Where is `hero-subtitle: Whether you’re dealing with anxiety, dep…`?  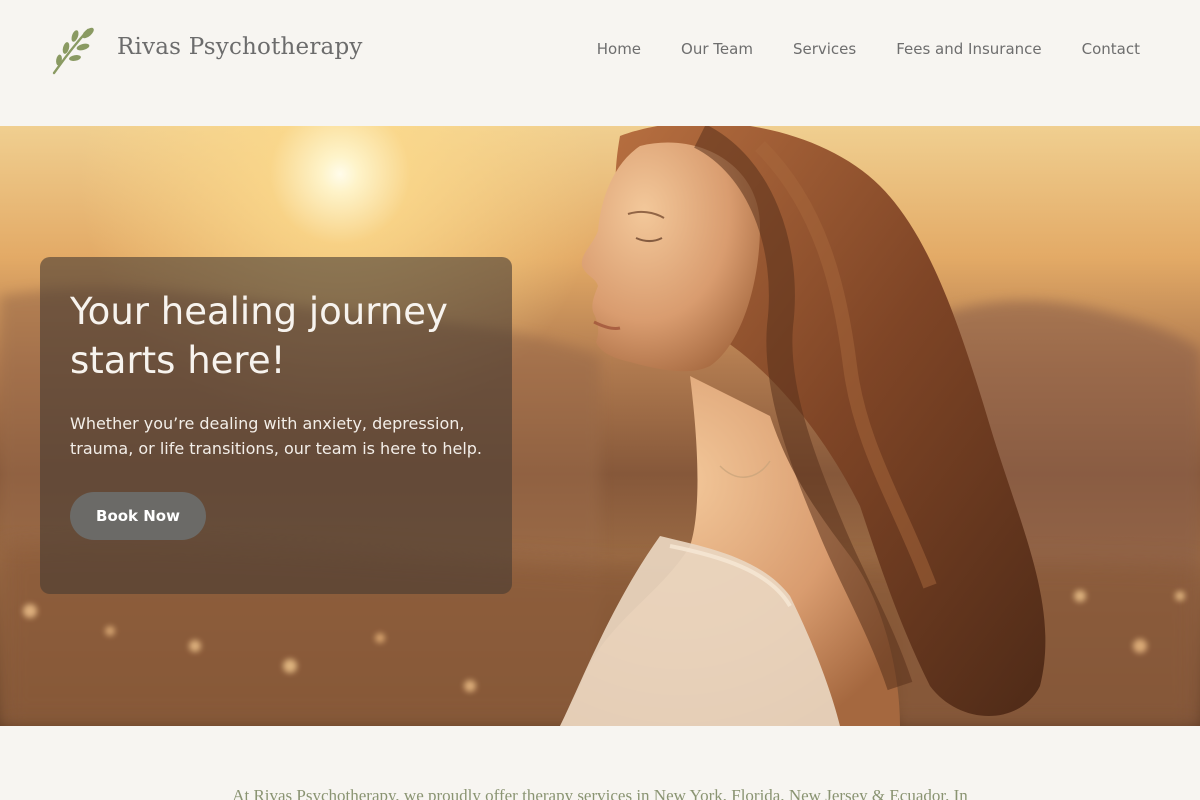
hero-subtitle: Whether you’re dealing with anxiety, dep… is located at coordinates (276, 436).